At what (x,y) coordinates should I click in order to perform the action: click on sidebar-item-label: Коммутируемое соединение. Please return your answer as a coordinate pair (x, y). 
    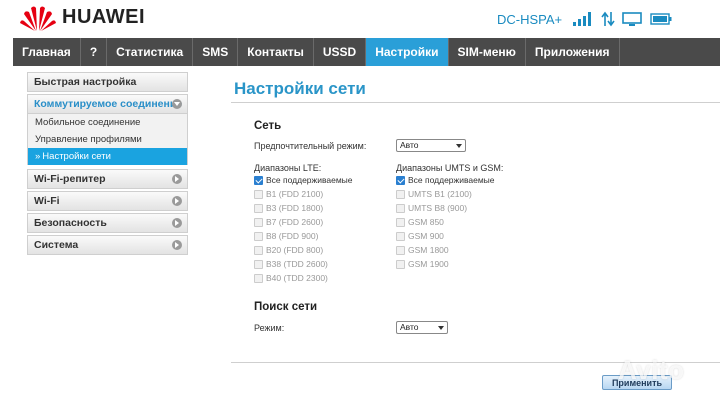
    Looking at the image, I should click on (108, 104).